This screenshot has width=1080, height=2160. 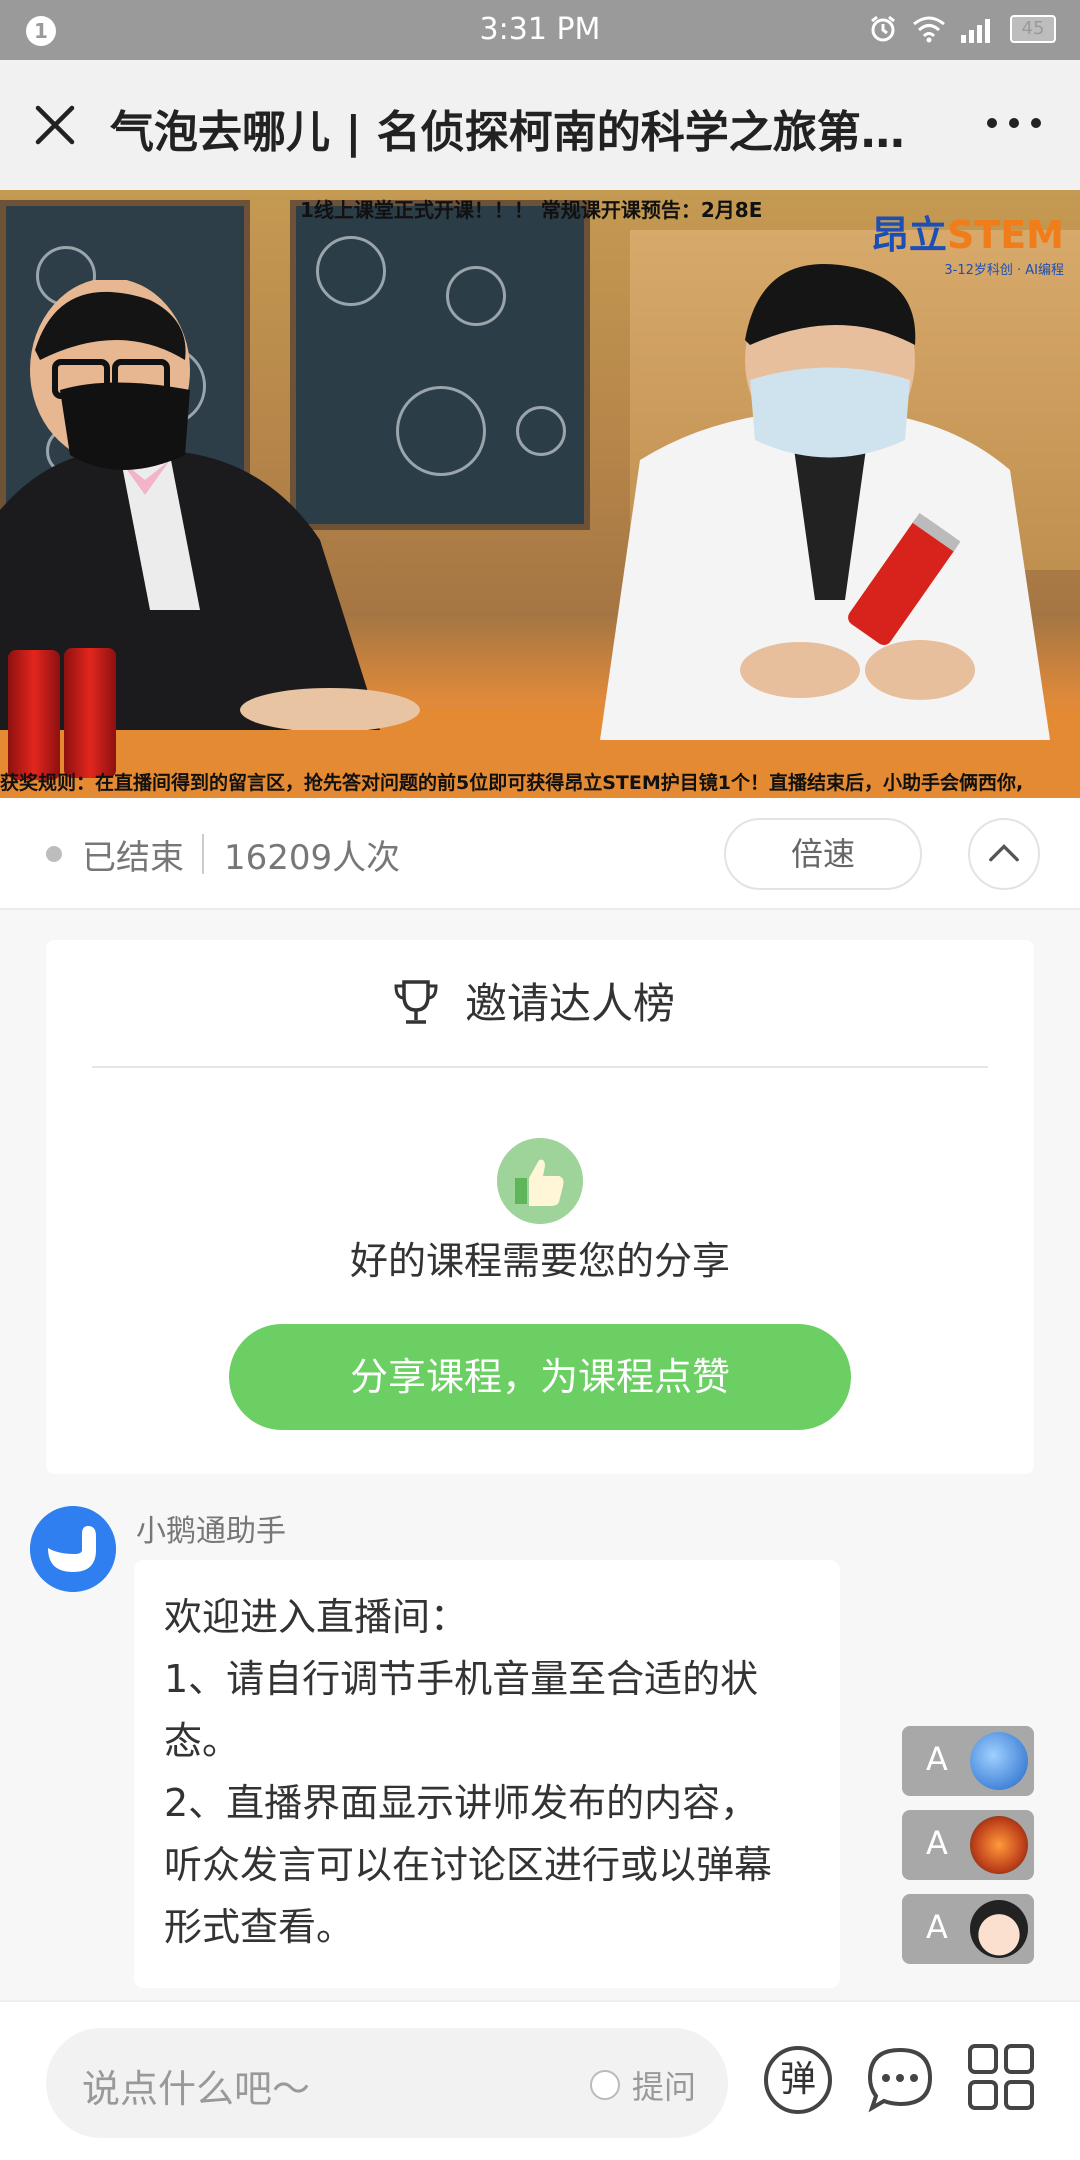 What do you see at coordinates (1033, 29) in the screenshot?
I see `battery-icon: 45` at bounding box center [1033, 29].